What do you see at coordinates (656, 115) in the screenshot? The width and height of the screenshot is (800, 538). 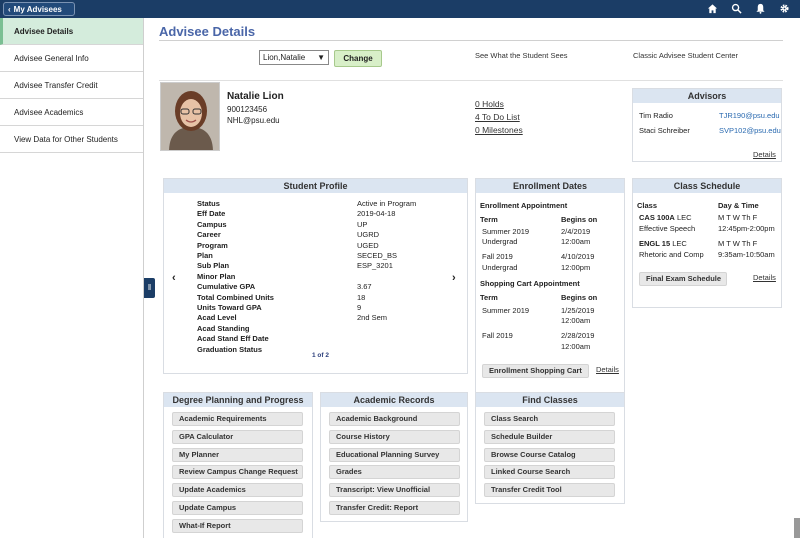 I see `advisor-name: Tim Radio` at bounding box center [656, 115].